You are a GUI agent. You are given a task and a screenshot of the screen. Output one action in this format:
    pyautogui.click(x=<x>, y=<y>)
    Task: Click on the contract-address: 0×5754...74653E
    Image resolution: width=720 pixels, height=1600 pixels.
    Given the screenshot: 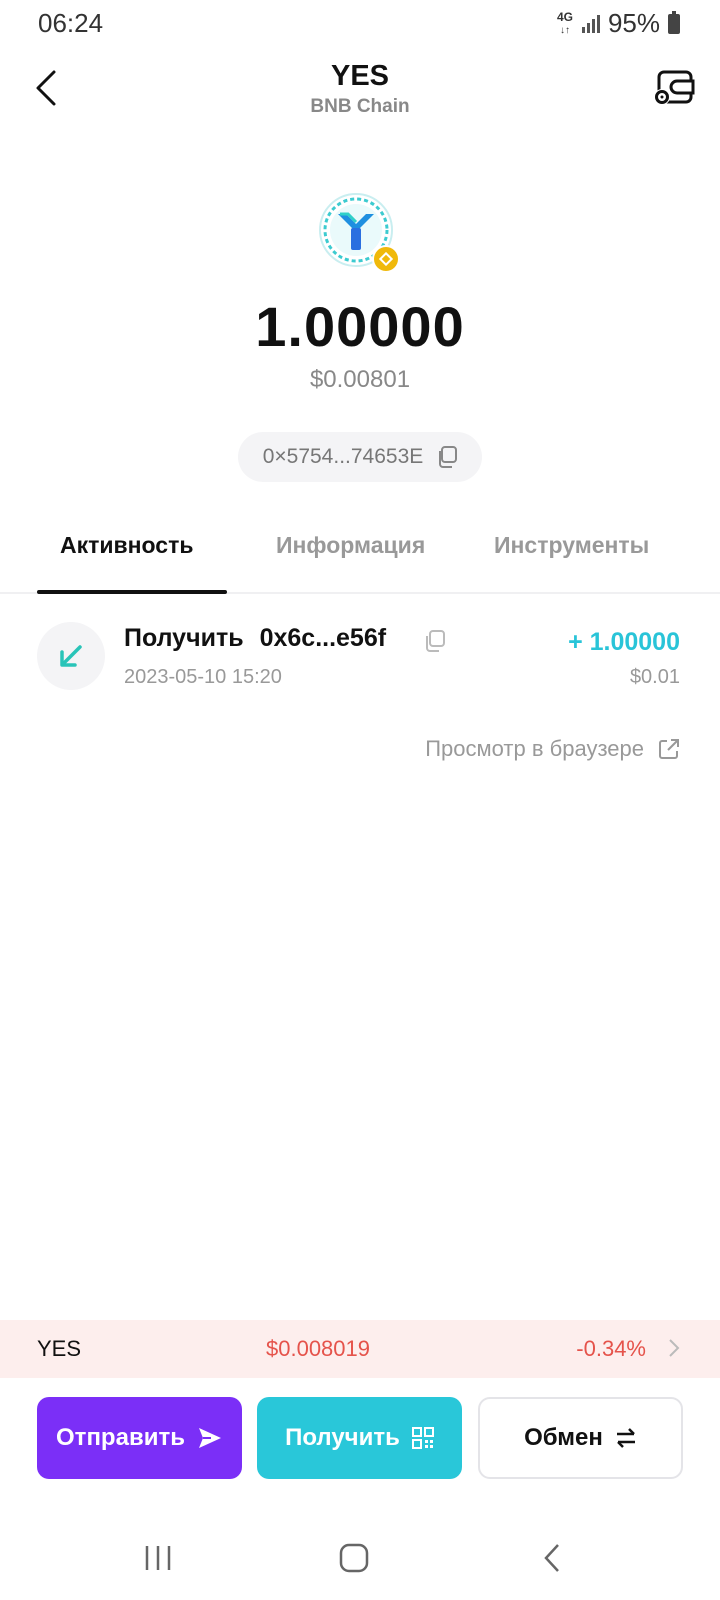 What is the action you would take?
    pyautogui.click(x=343, y=456)
    